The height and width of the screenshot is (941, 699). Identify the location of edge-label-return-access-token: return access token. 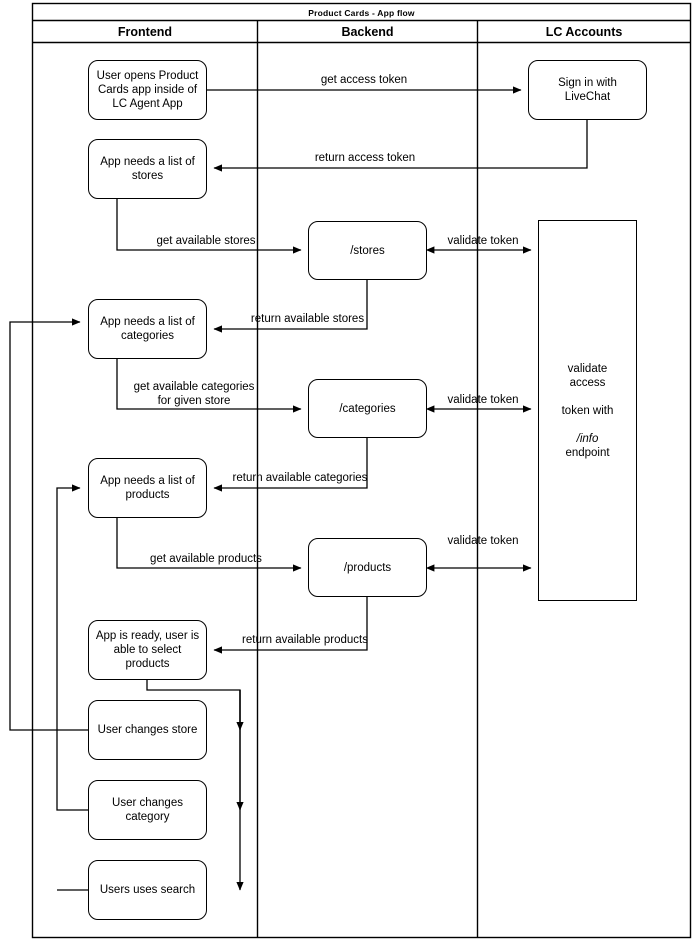
(365, 158).